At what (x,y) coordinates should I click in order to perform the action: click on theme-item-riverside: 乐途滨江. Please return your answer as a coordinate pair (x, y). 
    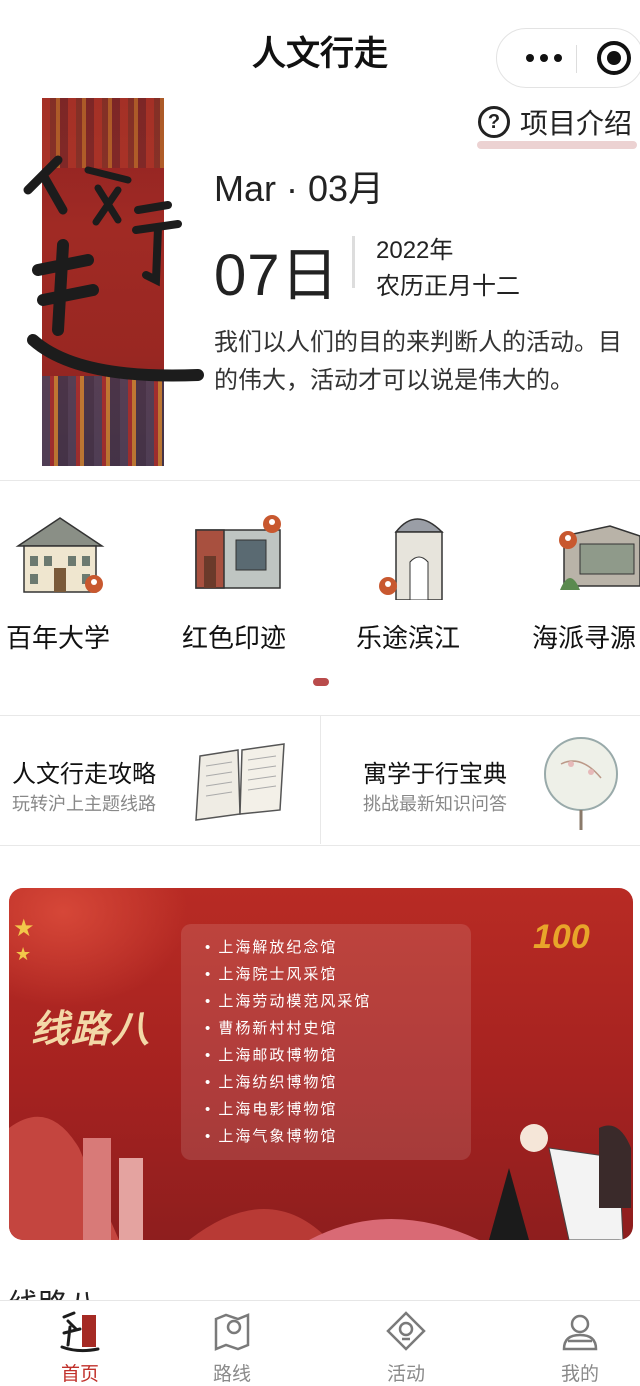
    Looking at the image, I should click on (431, 580).